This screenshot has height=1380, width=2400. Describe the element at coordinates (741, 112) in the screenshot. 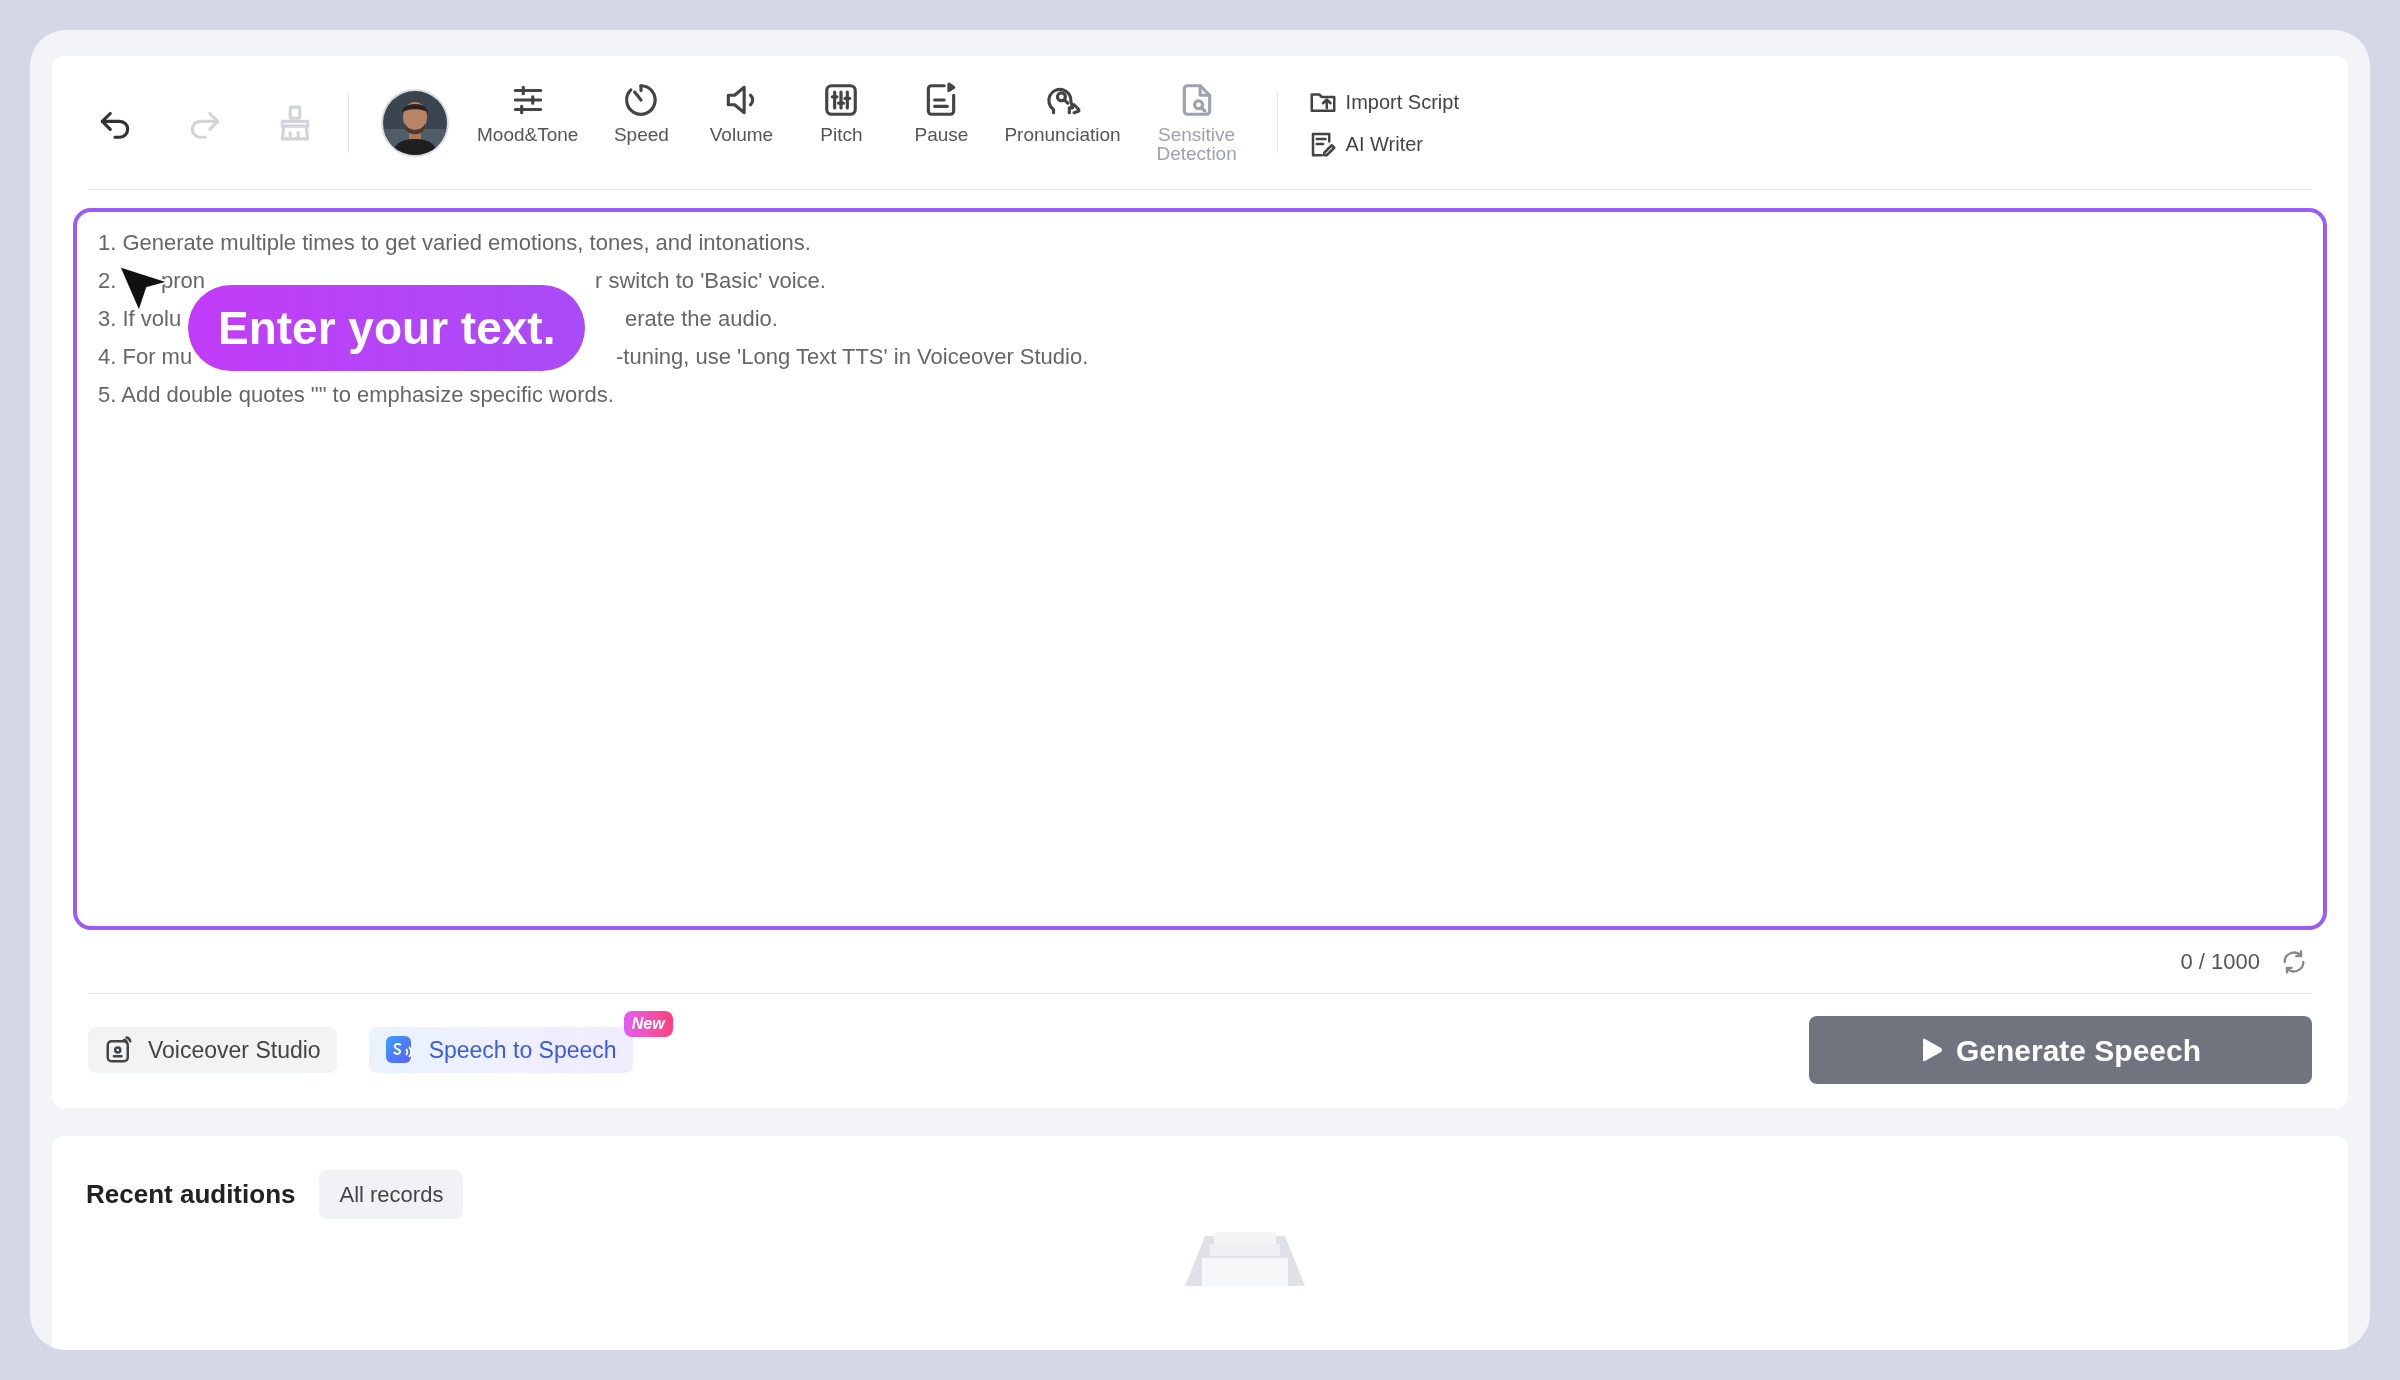

I see `tool-button: Volume` at that location.